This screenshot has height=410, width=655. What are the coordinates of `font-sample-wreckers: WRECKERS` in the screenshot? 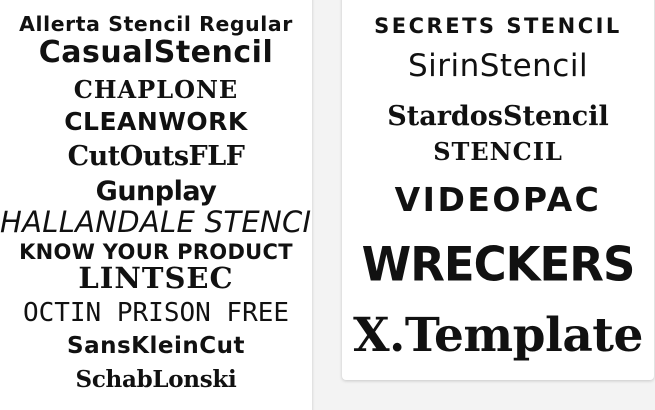 It's located at (498, 264).